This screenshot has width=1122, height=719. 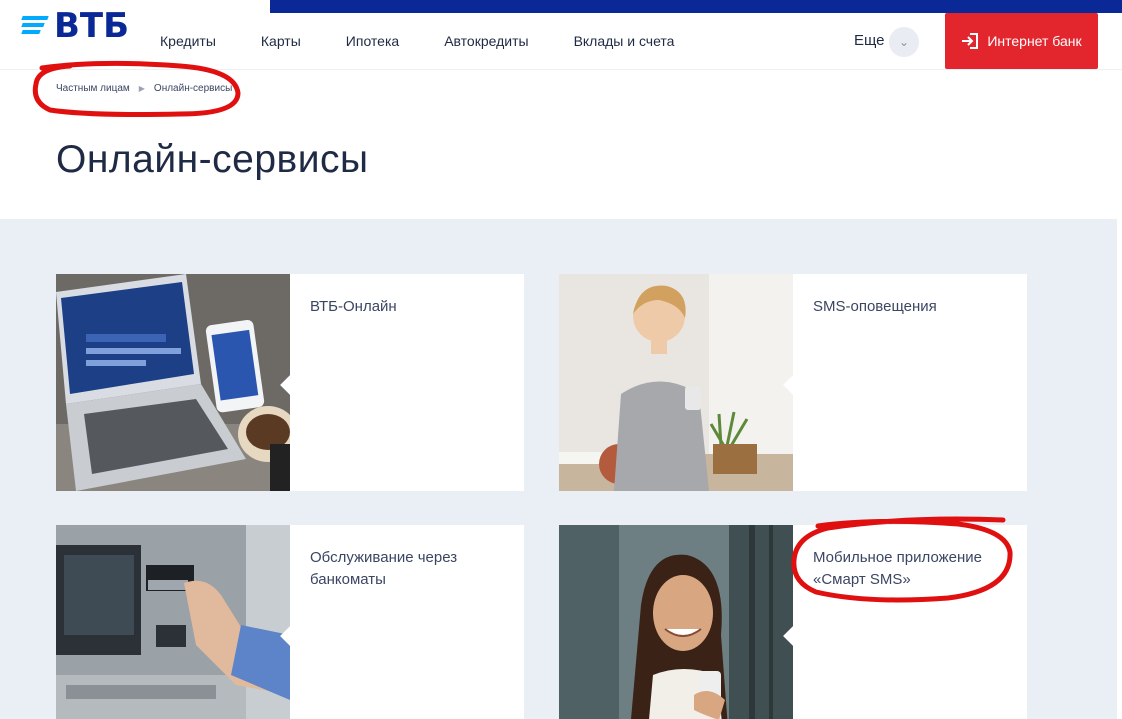 What do you see at coordinates (624, 41) in the screenshot?
I see `nav-item-deposits: Вклады и счета` at bounding box center [624, 41].